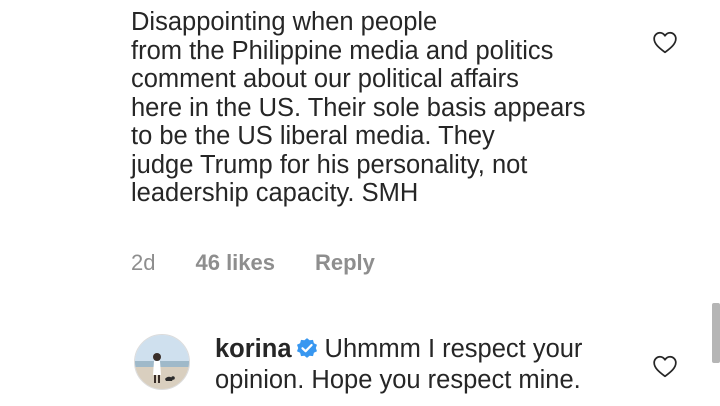 The image size is (720, 406). What do you see at coordinates (345, 263) in the screenshot?
I see `reply-button: Reply` at bounding box center [345, 263].